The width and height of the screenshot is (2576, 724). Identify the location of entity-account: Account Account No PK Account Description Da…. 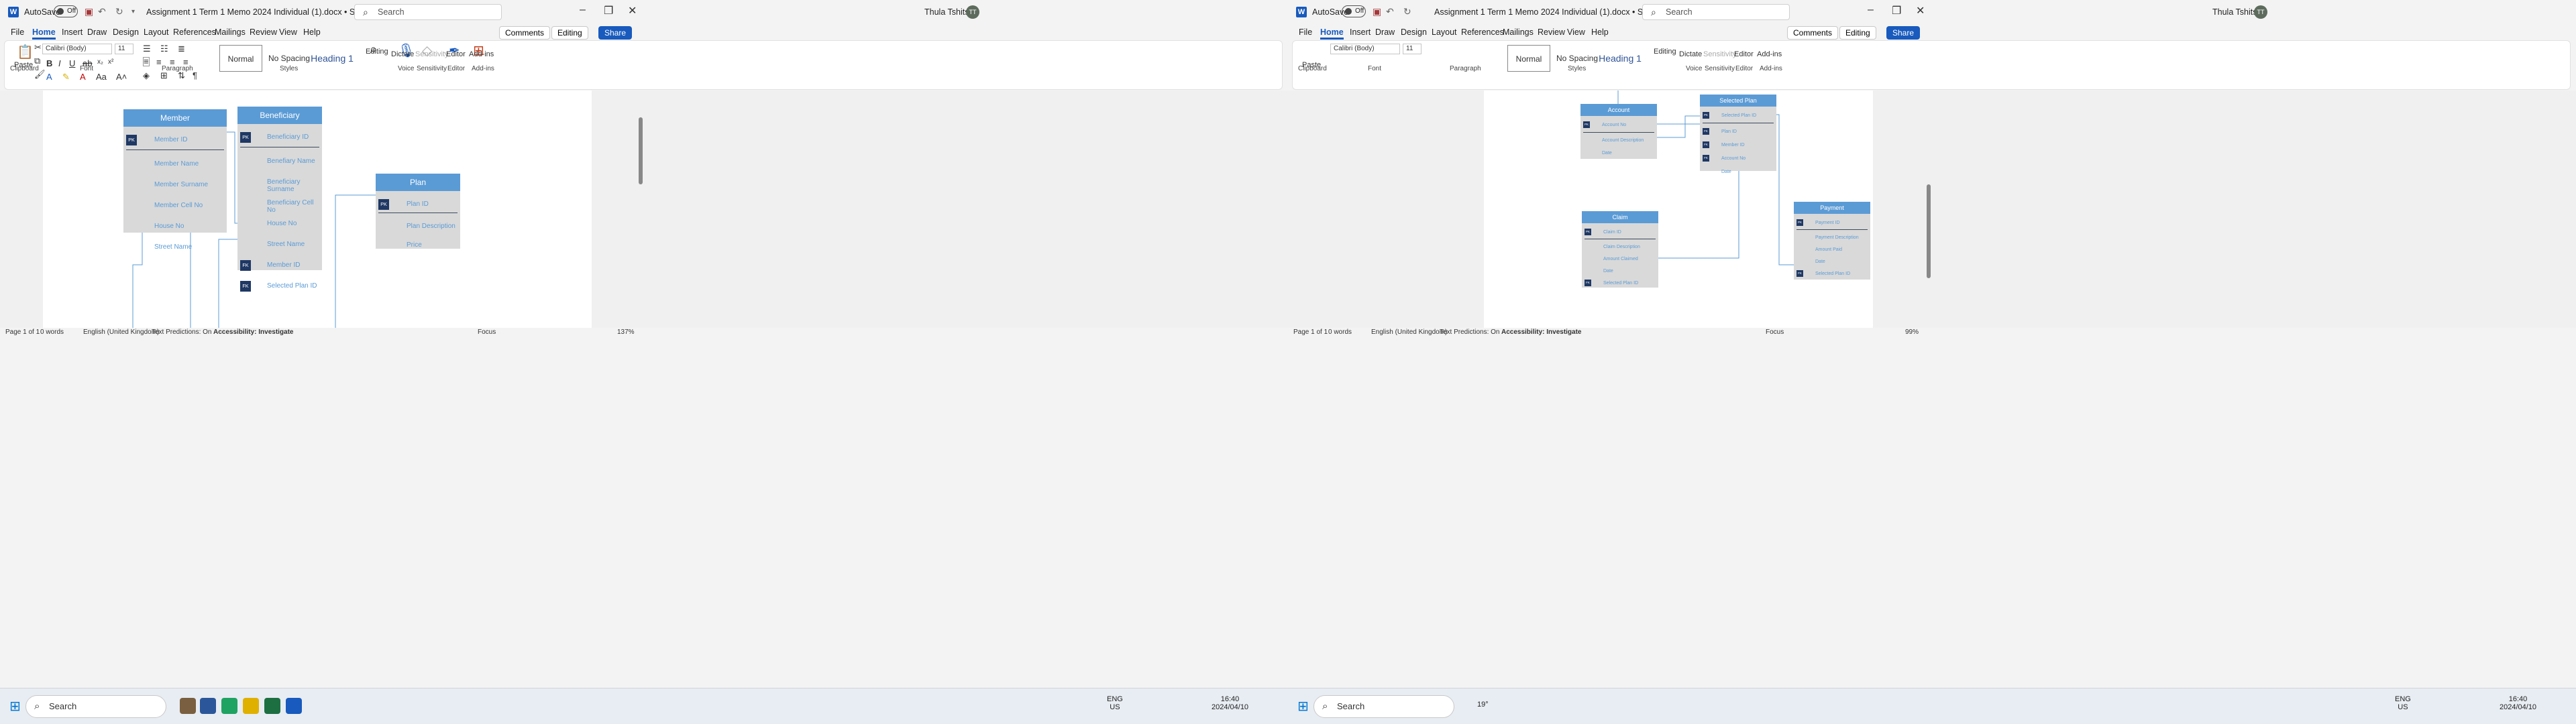
(1618, 131).